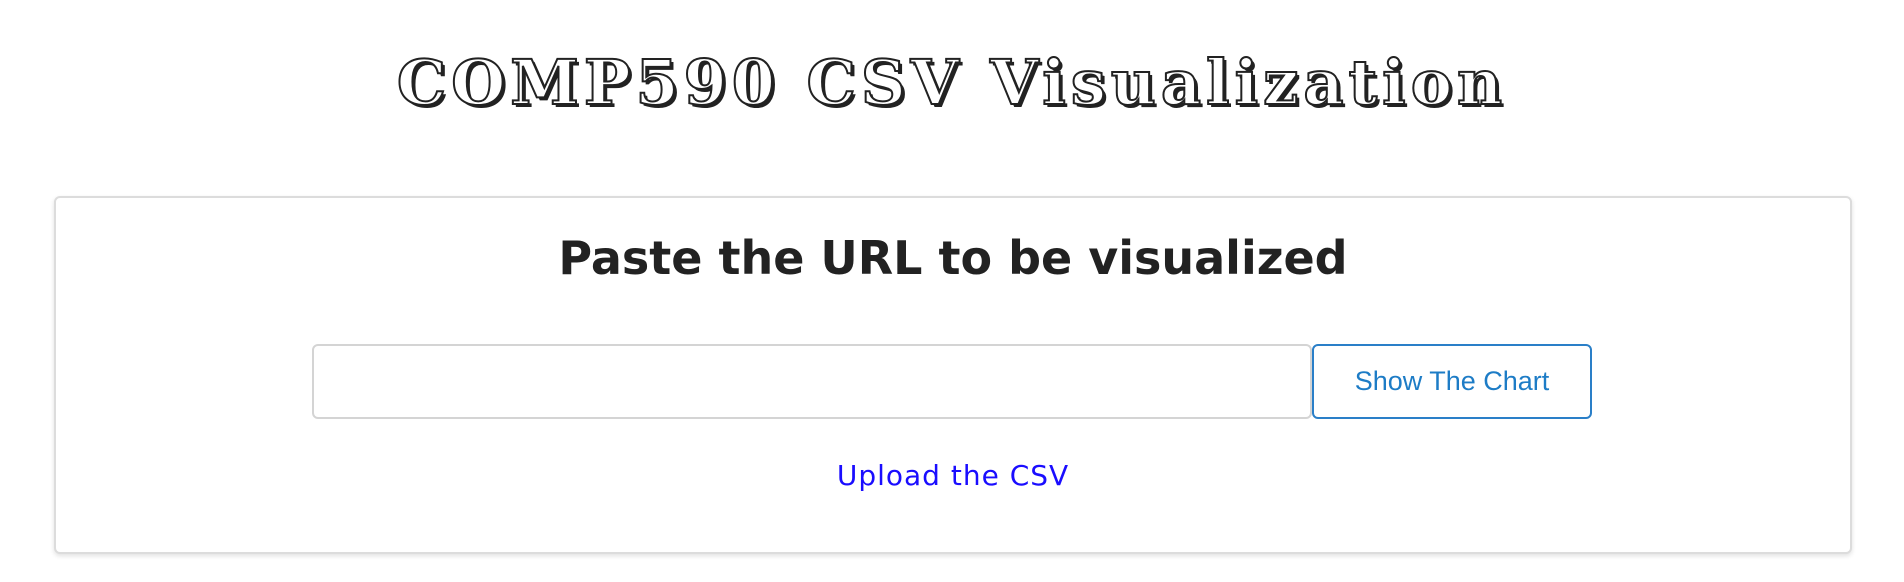  What do you see at coordinates (952, 82) in the screenshot?
I see `page-title: COMP590 CSV Visualization` at bounding box center [952, 82].